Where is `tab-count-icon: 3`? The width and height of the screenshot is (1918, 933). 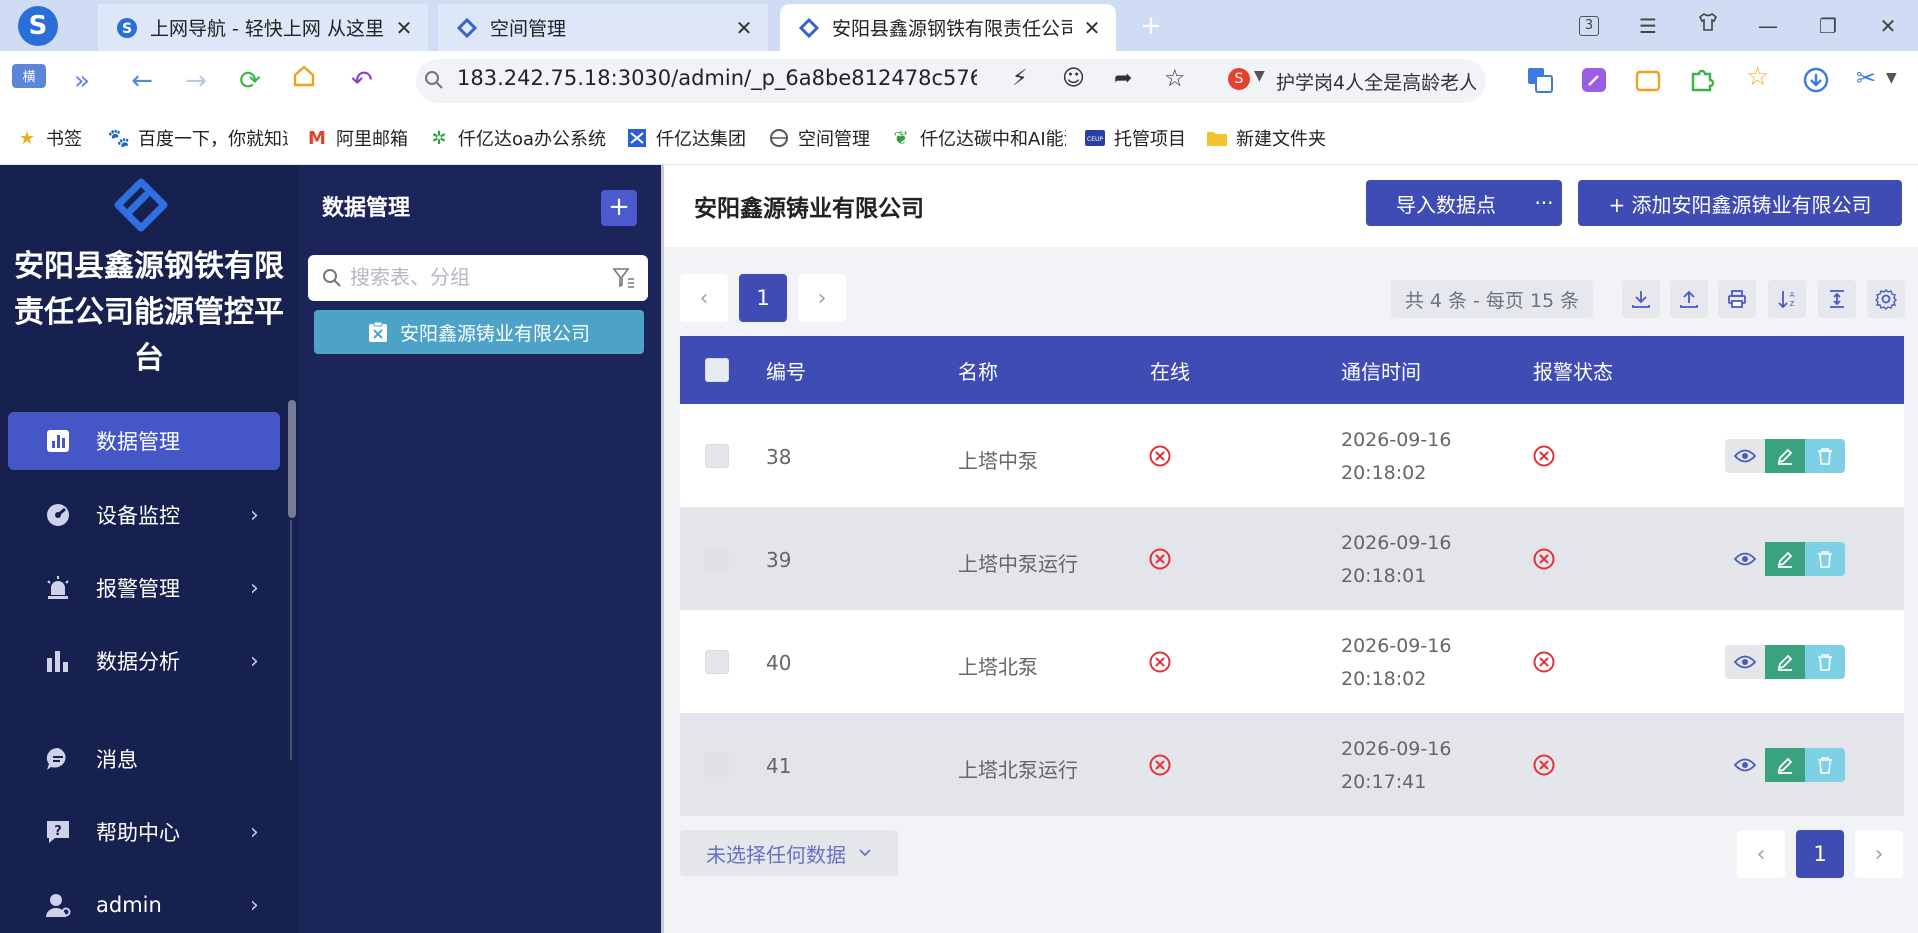
tab-count-icon: 3 is located at coordinates (1589, 26).